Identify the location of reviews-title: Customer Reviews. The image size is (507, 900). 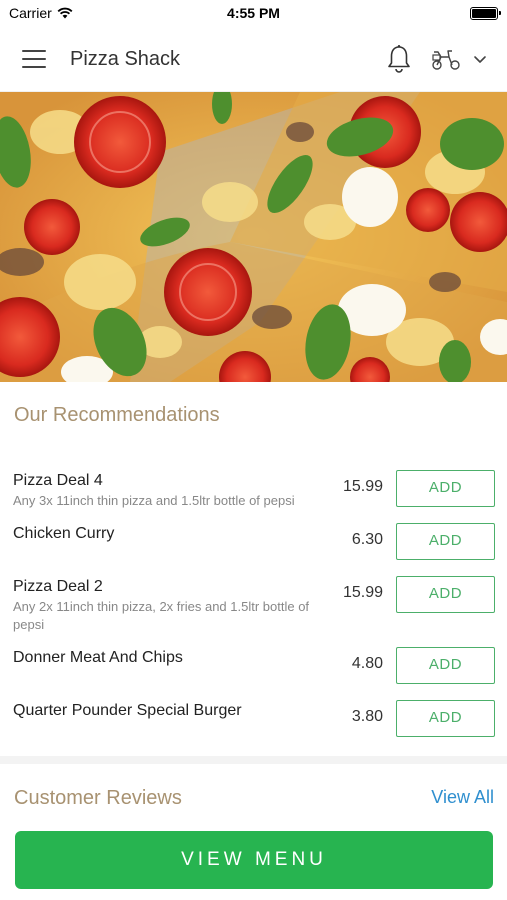
(98, 798).